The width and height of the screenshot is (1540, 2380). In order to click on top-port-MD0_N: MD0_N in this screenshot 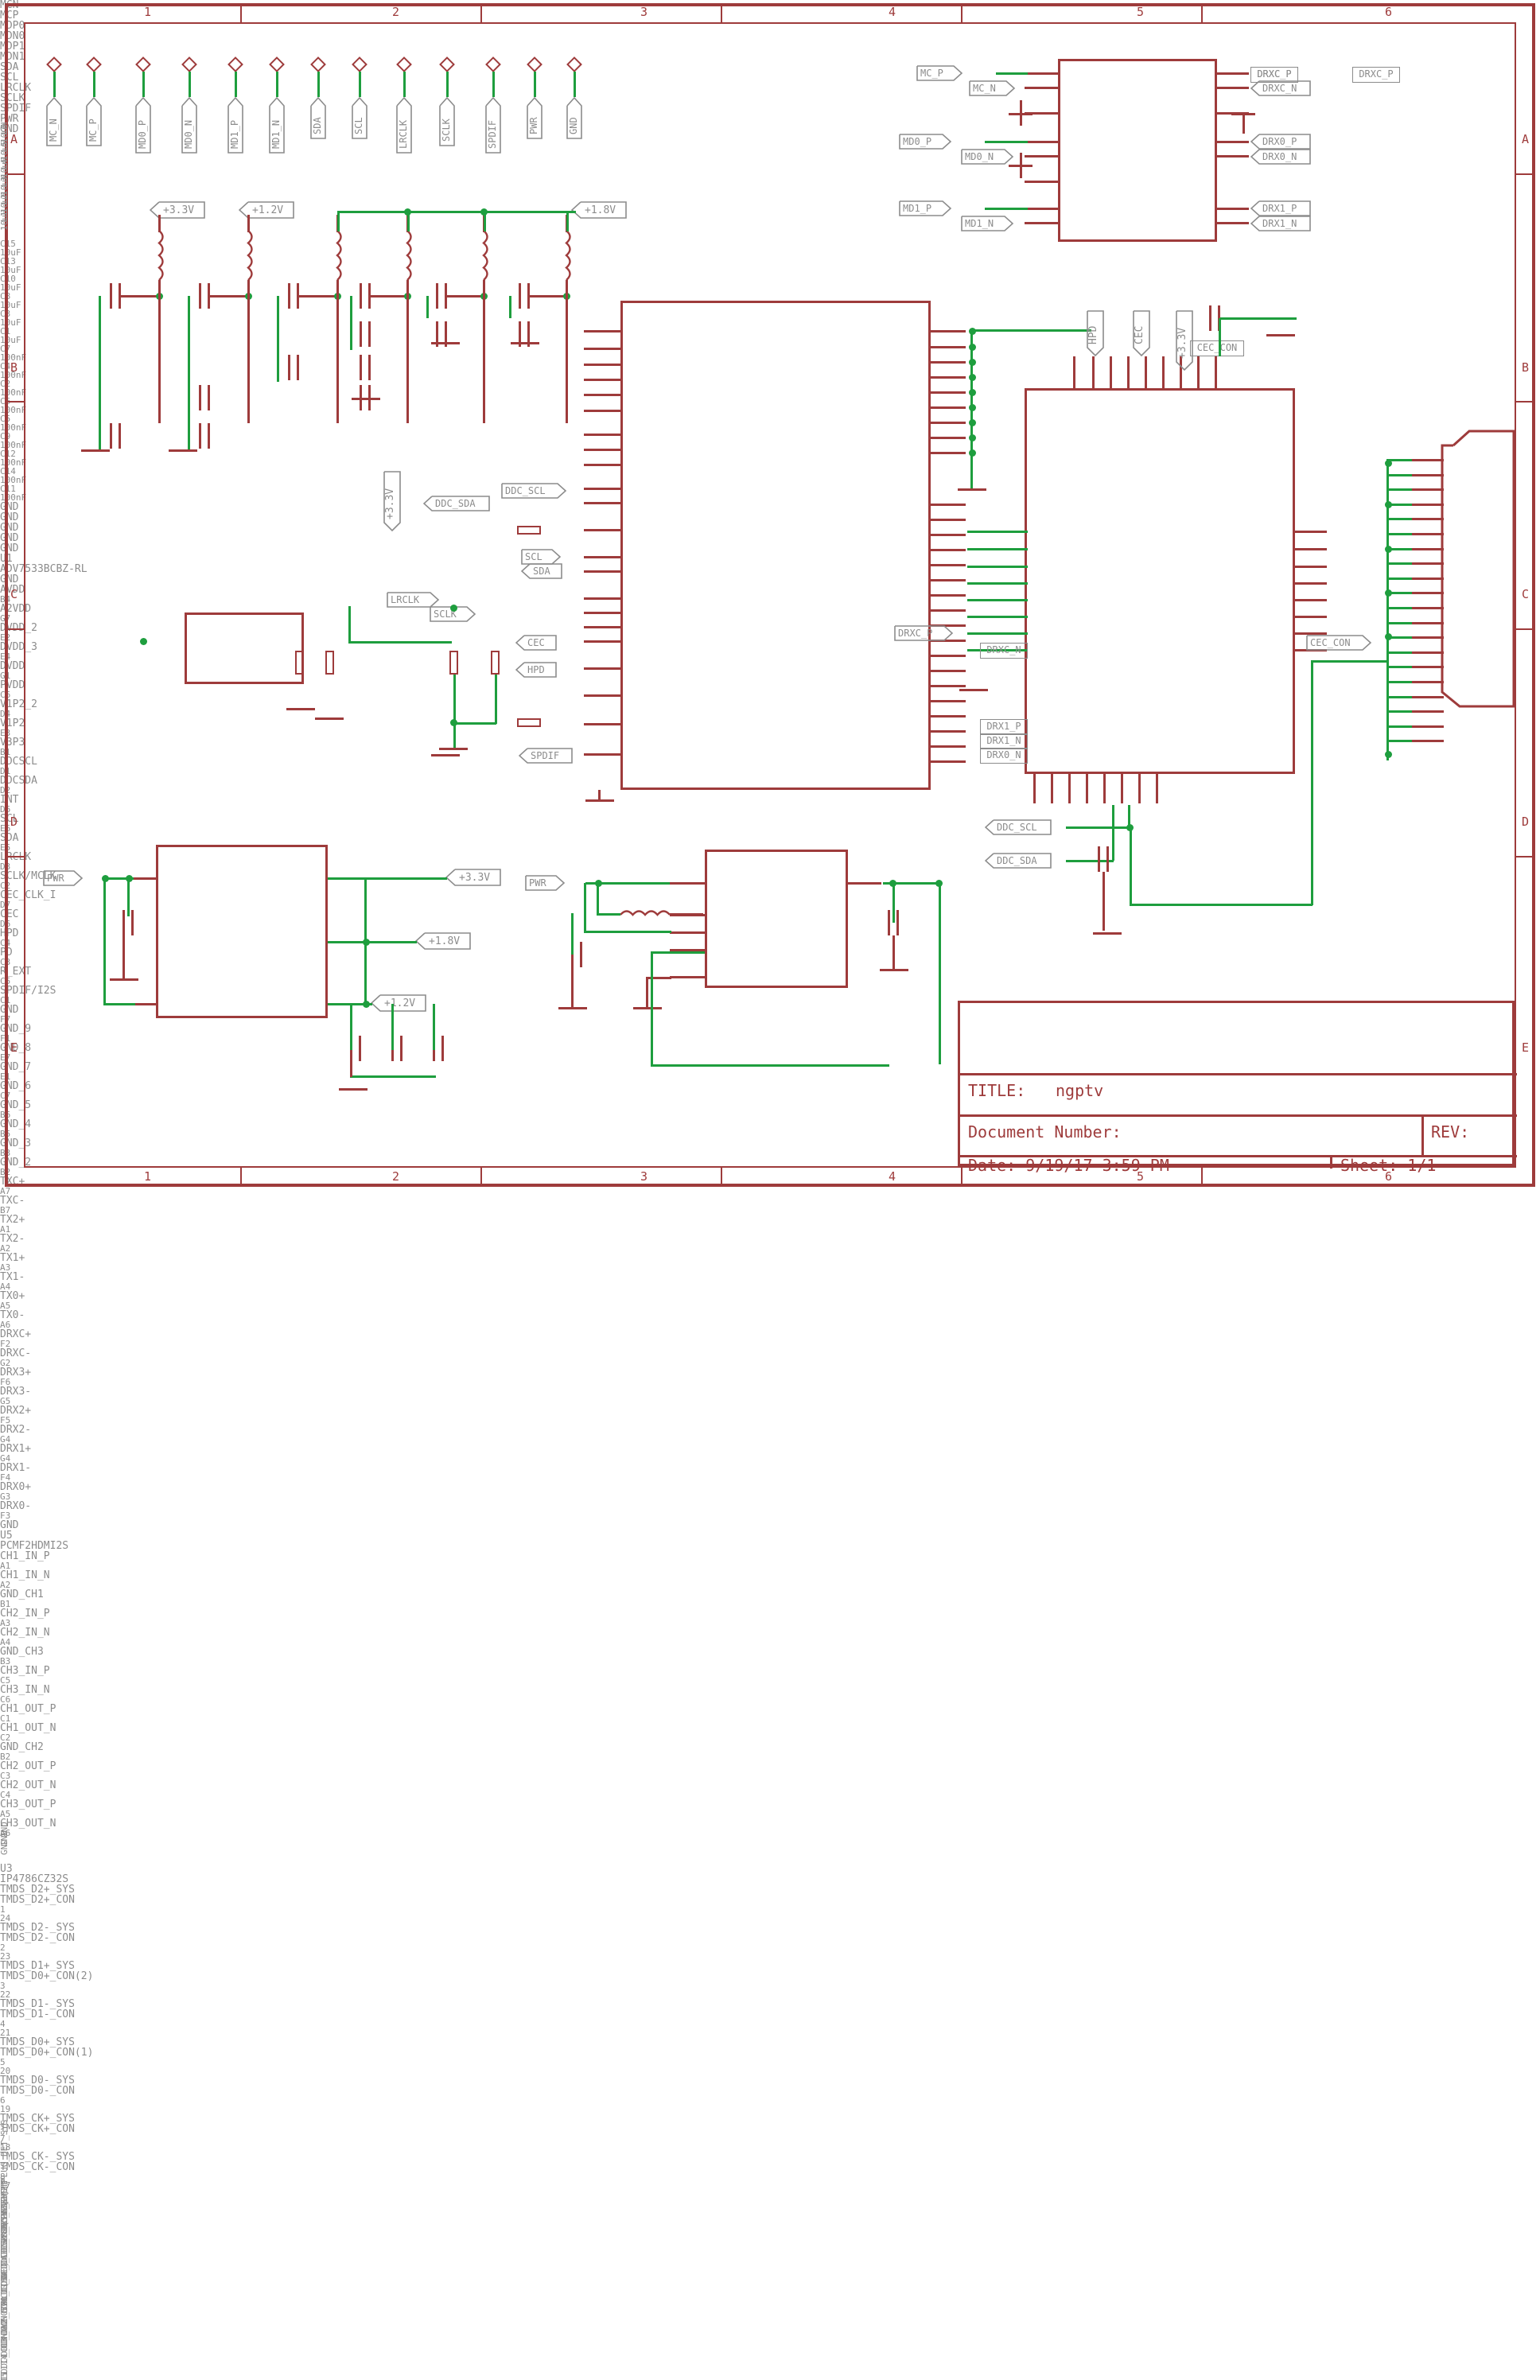, I will do `click(189, 125)`.